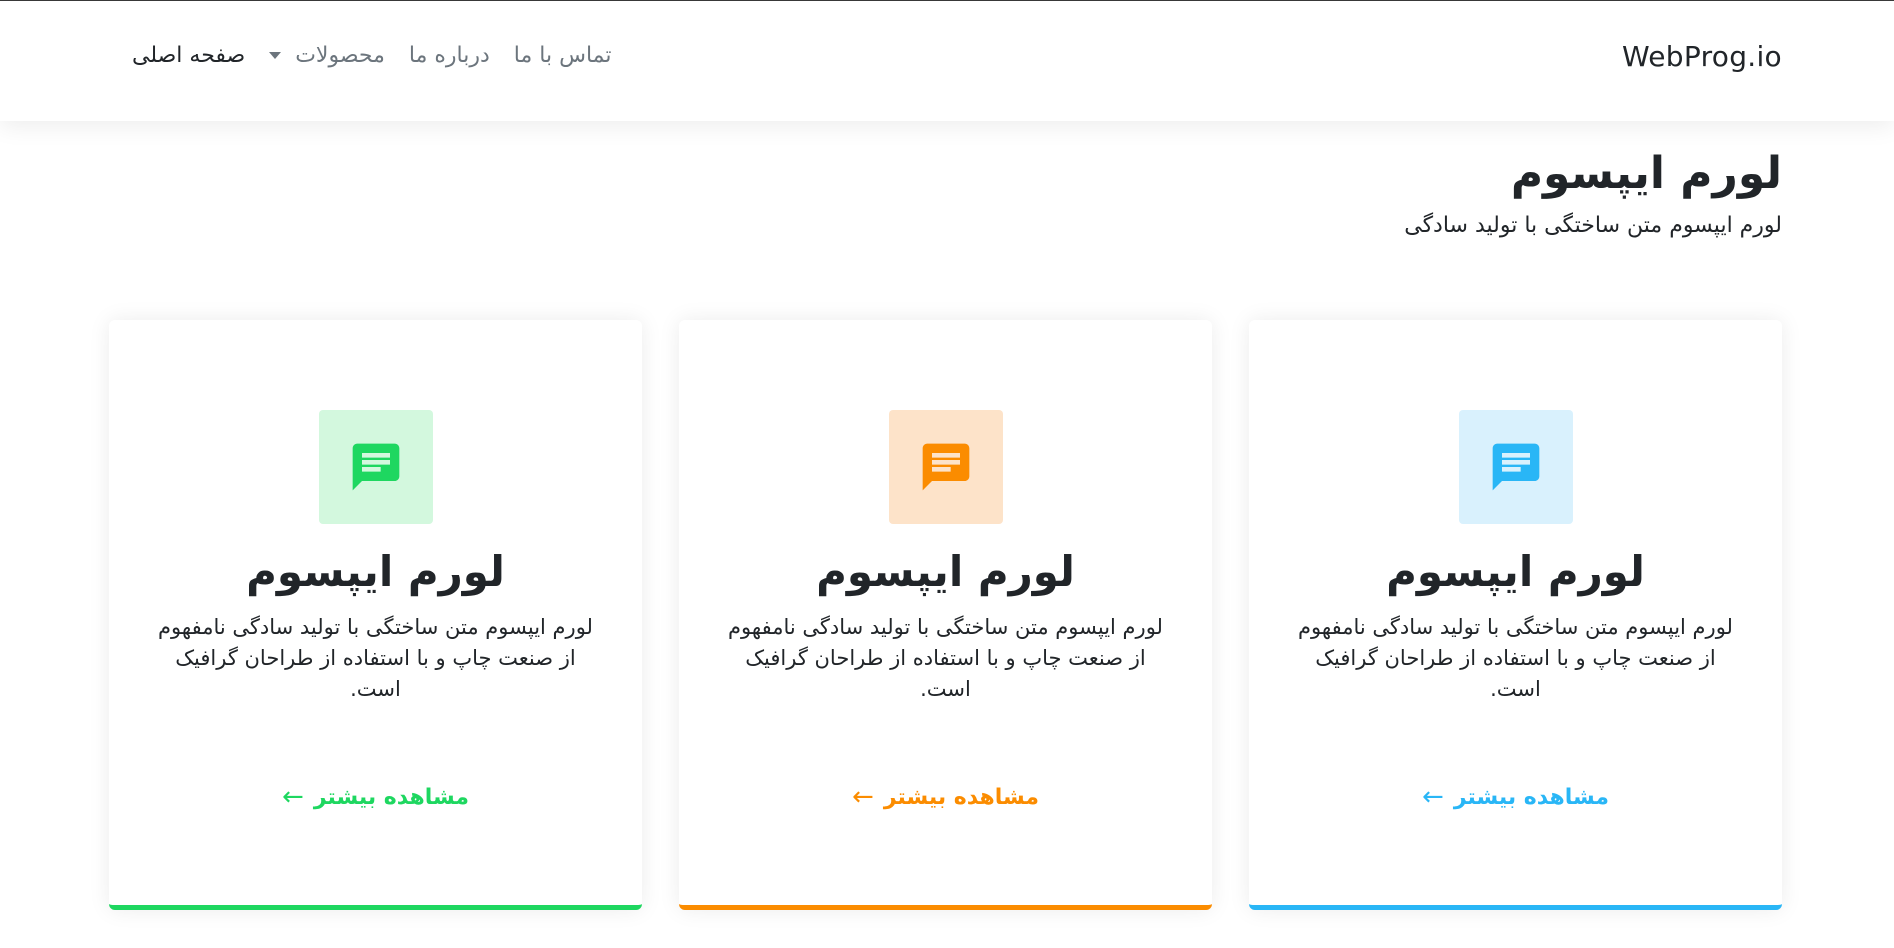 The width and height of the screenshot is (1894, 948). Describe the element at coordinates (563, 55) in the screenshot. I see `nav-item-contact: تماس با ما` at that location.